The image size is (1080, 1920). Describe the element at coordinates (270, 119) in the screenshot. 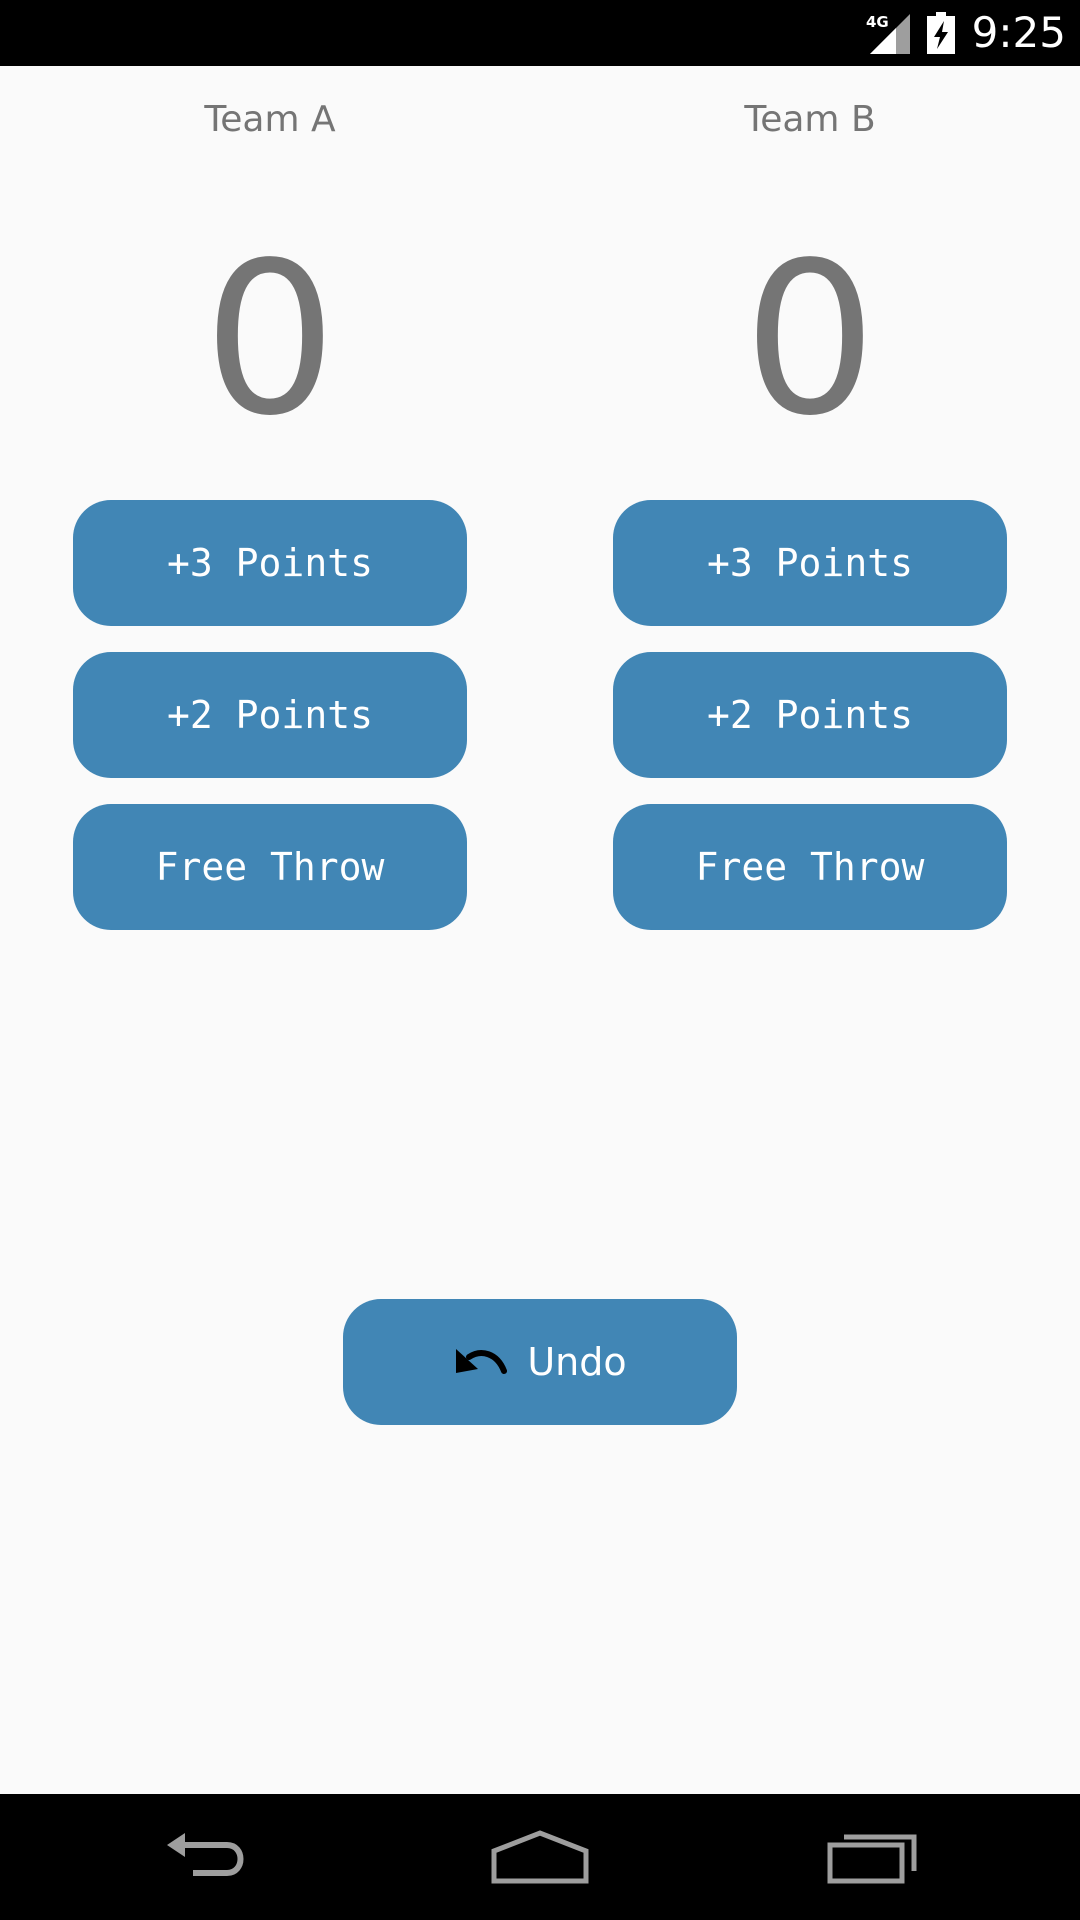

I see `team-a-name: Team A` at that location.